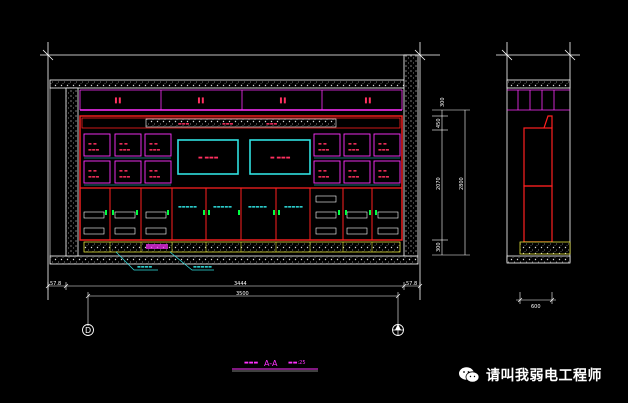  I want to click on dim-height-bottom: 300, so click(439, 247).